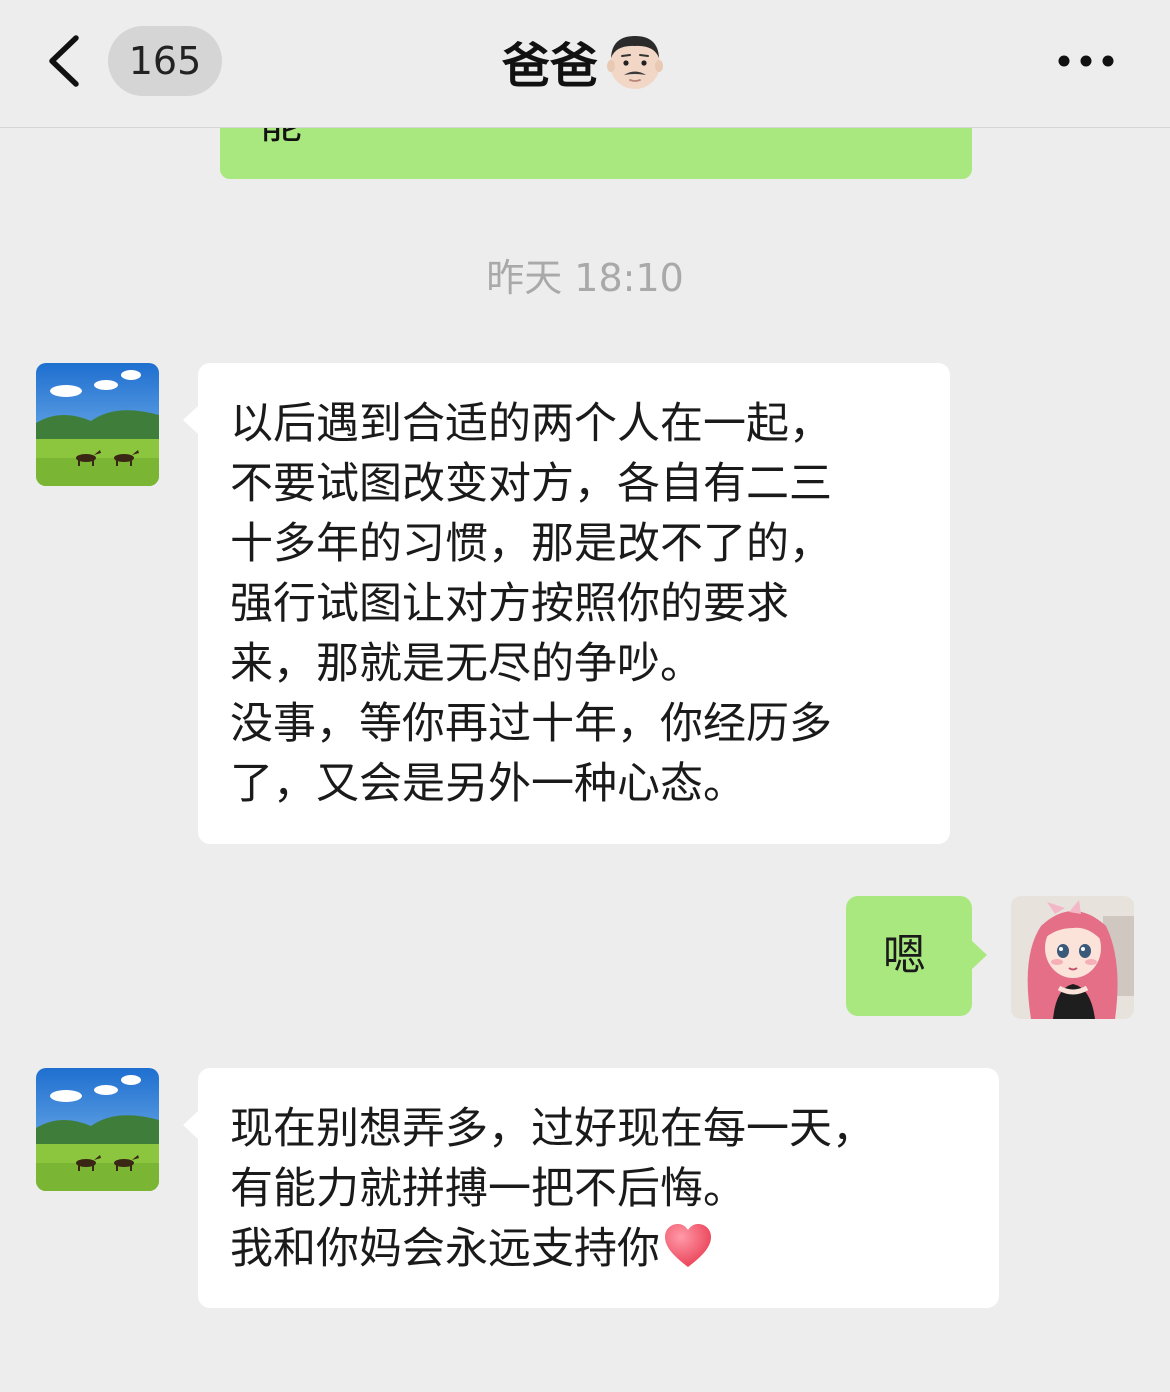 Image resolution: width=1170 pixels, height=1392 pixels. What do you see at coordinates (904, 956) in the screenshot?
I see `message-line: 嗯` at bounding box center [904, 956].